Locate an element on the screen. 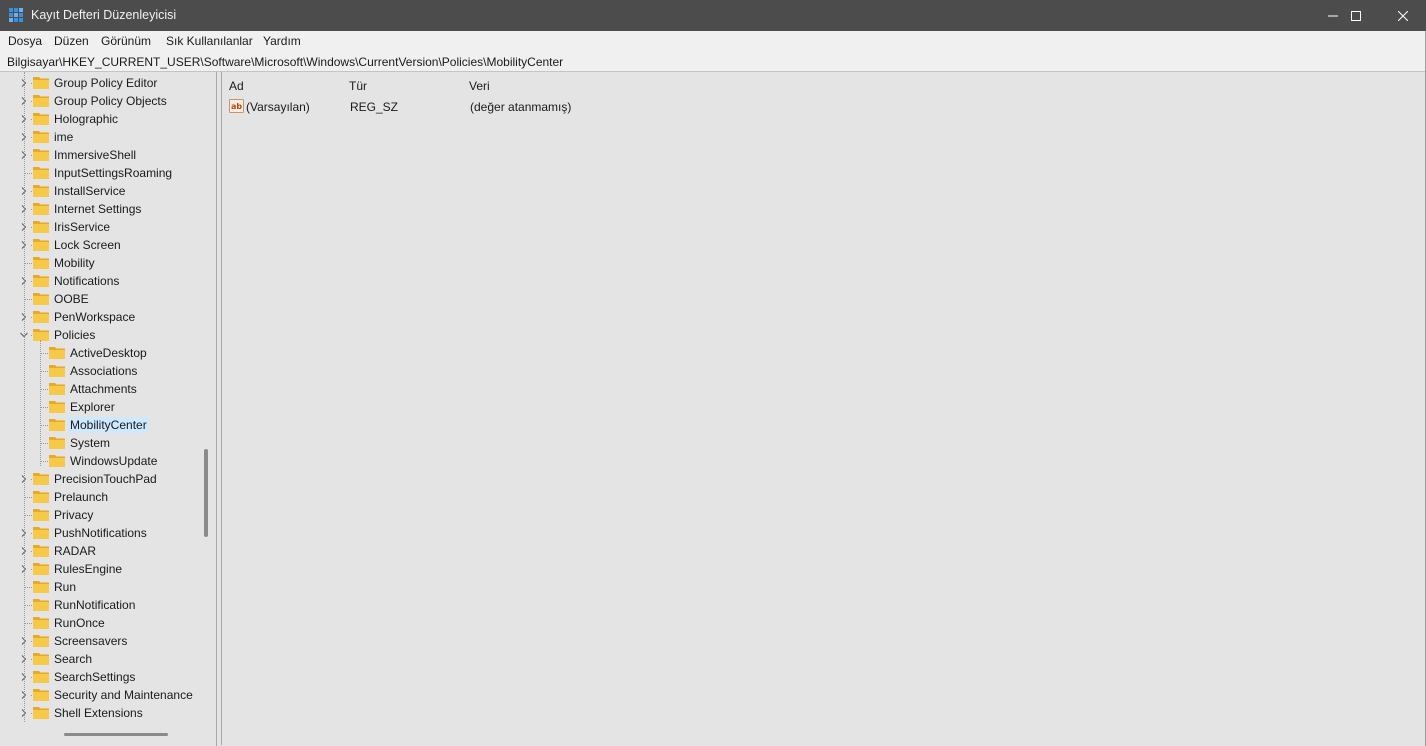 The image size is (1426, 746). tree-node-explorer: Explorer is located at coordinates (105, 407).